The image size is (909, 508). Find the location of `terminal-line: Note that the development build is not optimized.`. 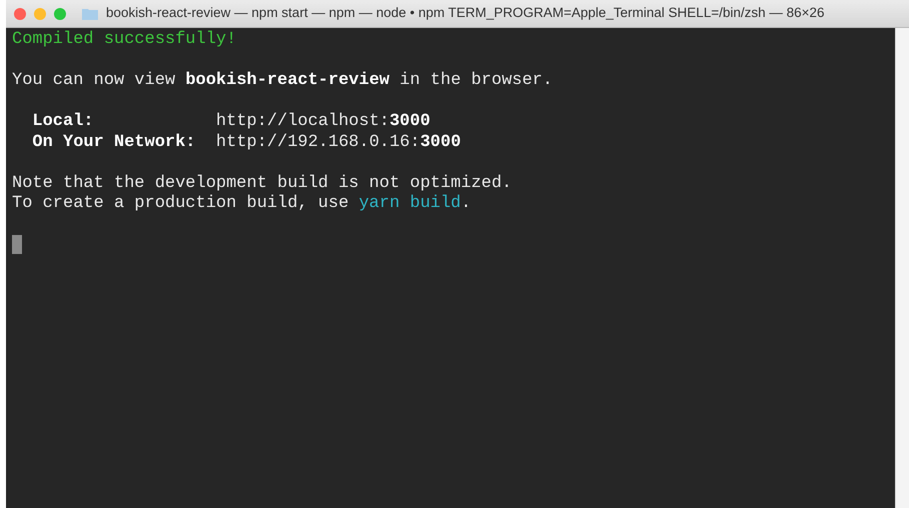

terminal-line: Note that the development build is not optimized. is located at coordinates (262, 184).